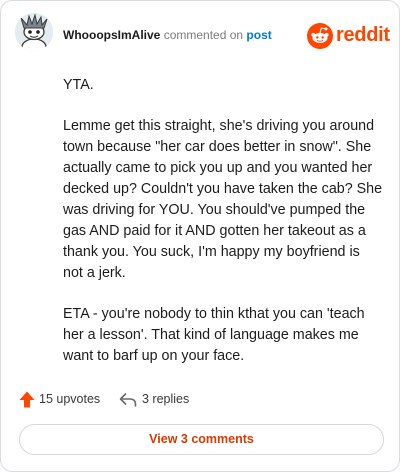  What do you see at coordinates (70, 399) in the screenshot?
I see `upvote-count: 15 upvotes` at bounding box center [70, 399].